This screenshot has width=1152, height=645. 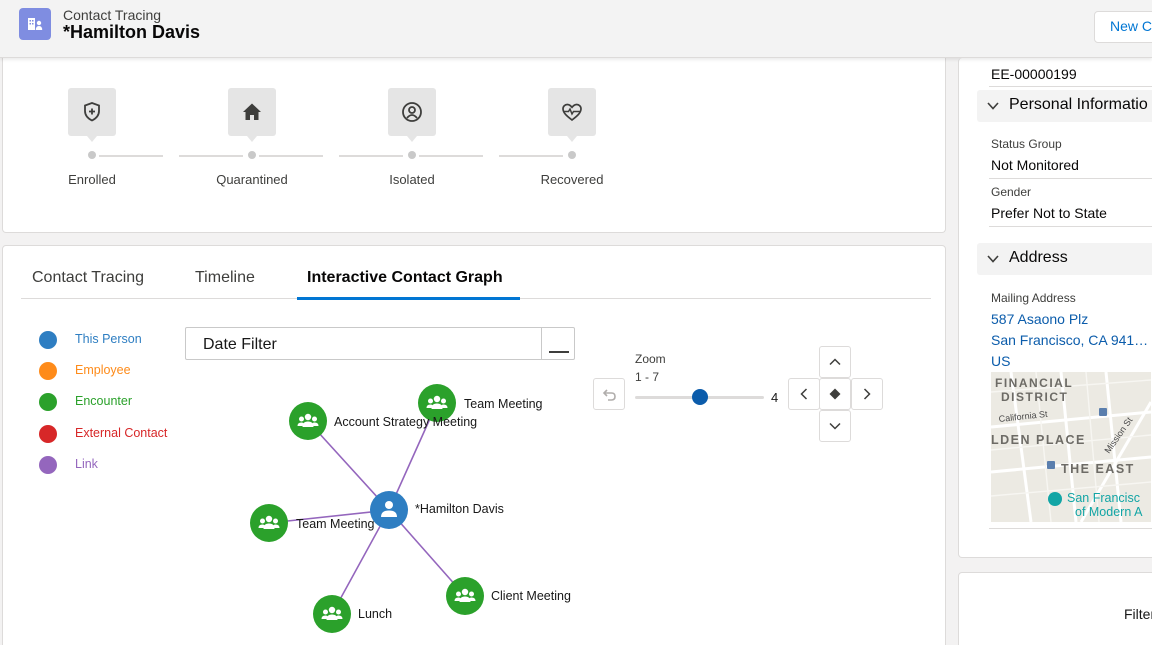 I want to click on path-step-isolated: Isolated, so click(x=403, y=143).